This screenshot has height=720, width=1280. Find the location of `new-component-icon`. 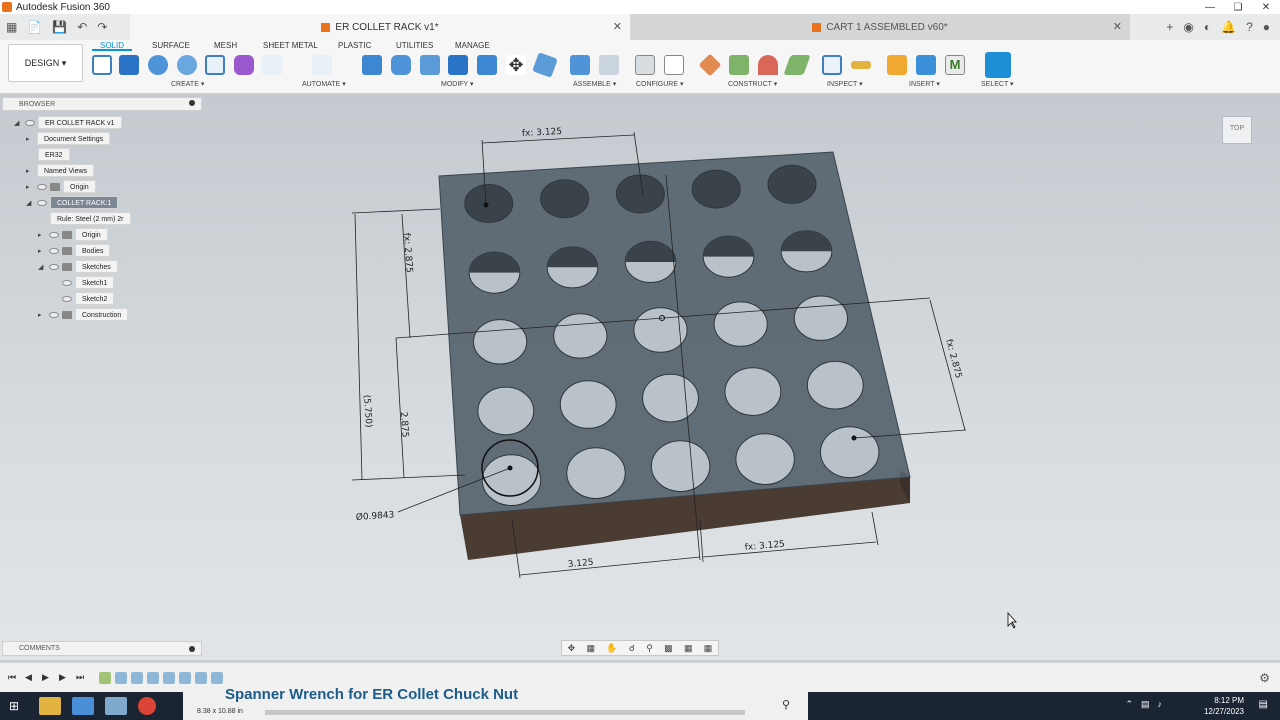

new-component-icon is located at coordinates (580, 65).